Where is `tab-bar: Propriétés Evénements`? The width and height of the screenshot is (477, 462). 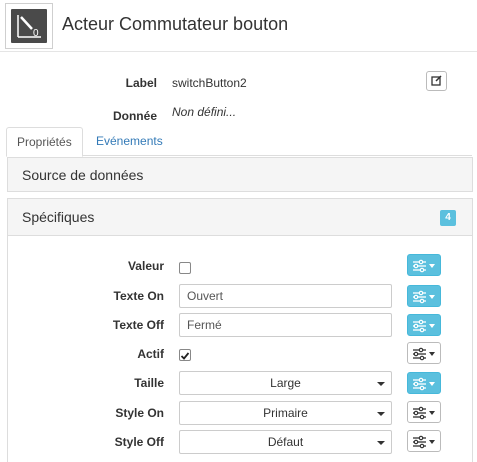 tab-bar: Propriétés Evénements is located at coordinates (239, 142).